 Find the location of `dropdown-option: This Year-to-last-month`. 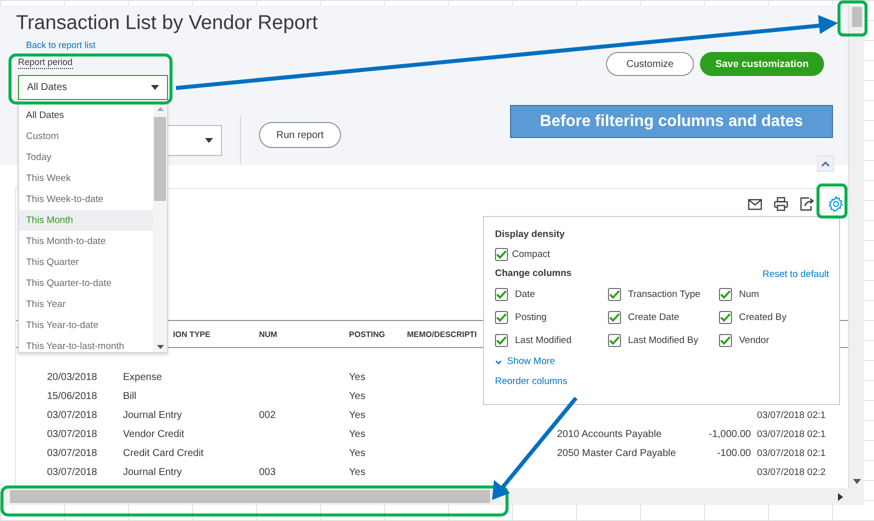

dropdown-option: This Year-to-last-month is located at coordinates (86, 346).